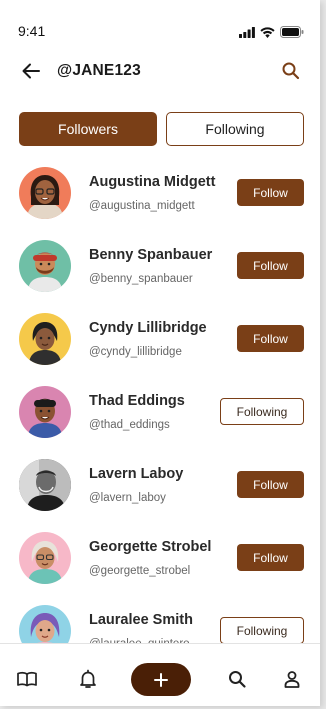 Image resolution: width=326 pixels, height=709 pixels. I want to click on bottom-nav, so click(160, 674).